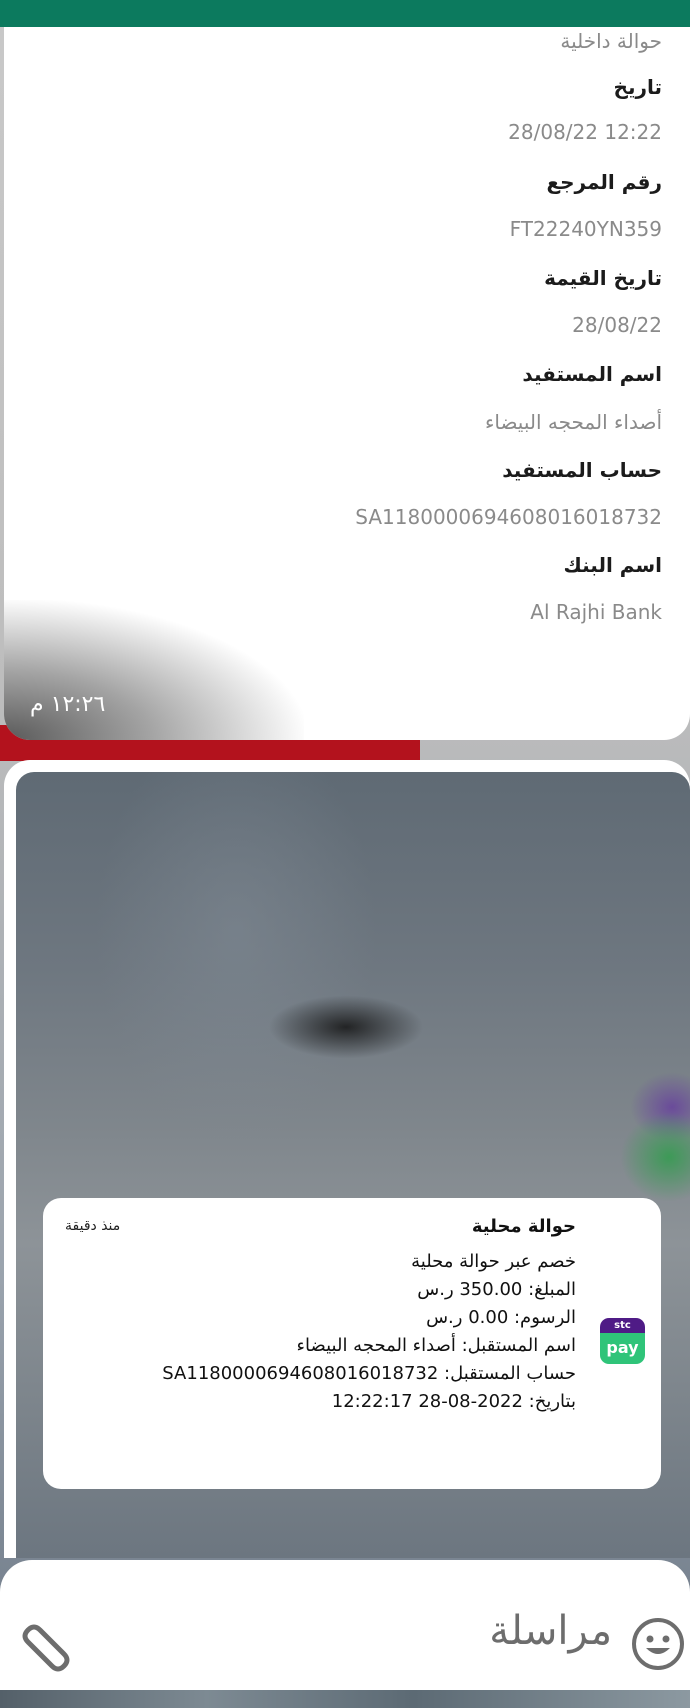 This screenshot has height=1708, width=690. I want to click on emoji-icon, so click(658, 1644).